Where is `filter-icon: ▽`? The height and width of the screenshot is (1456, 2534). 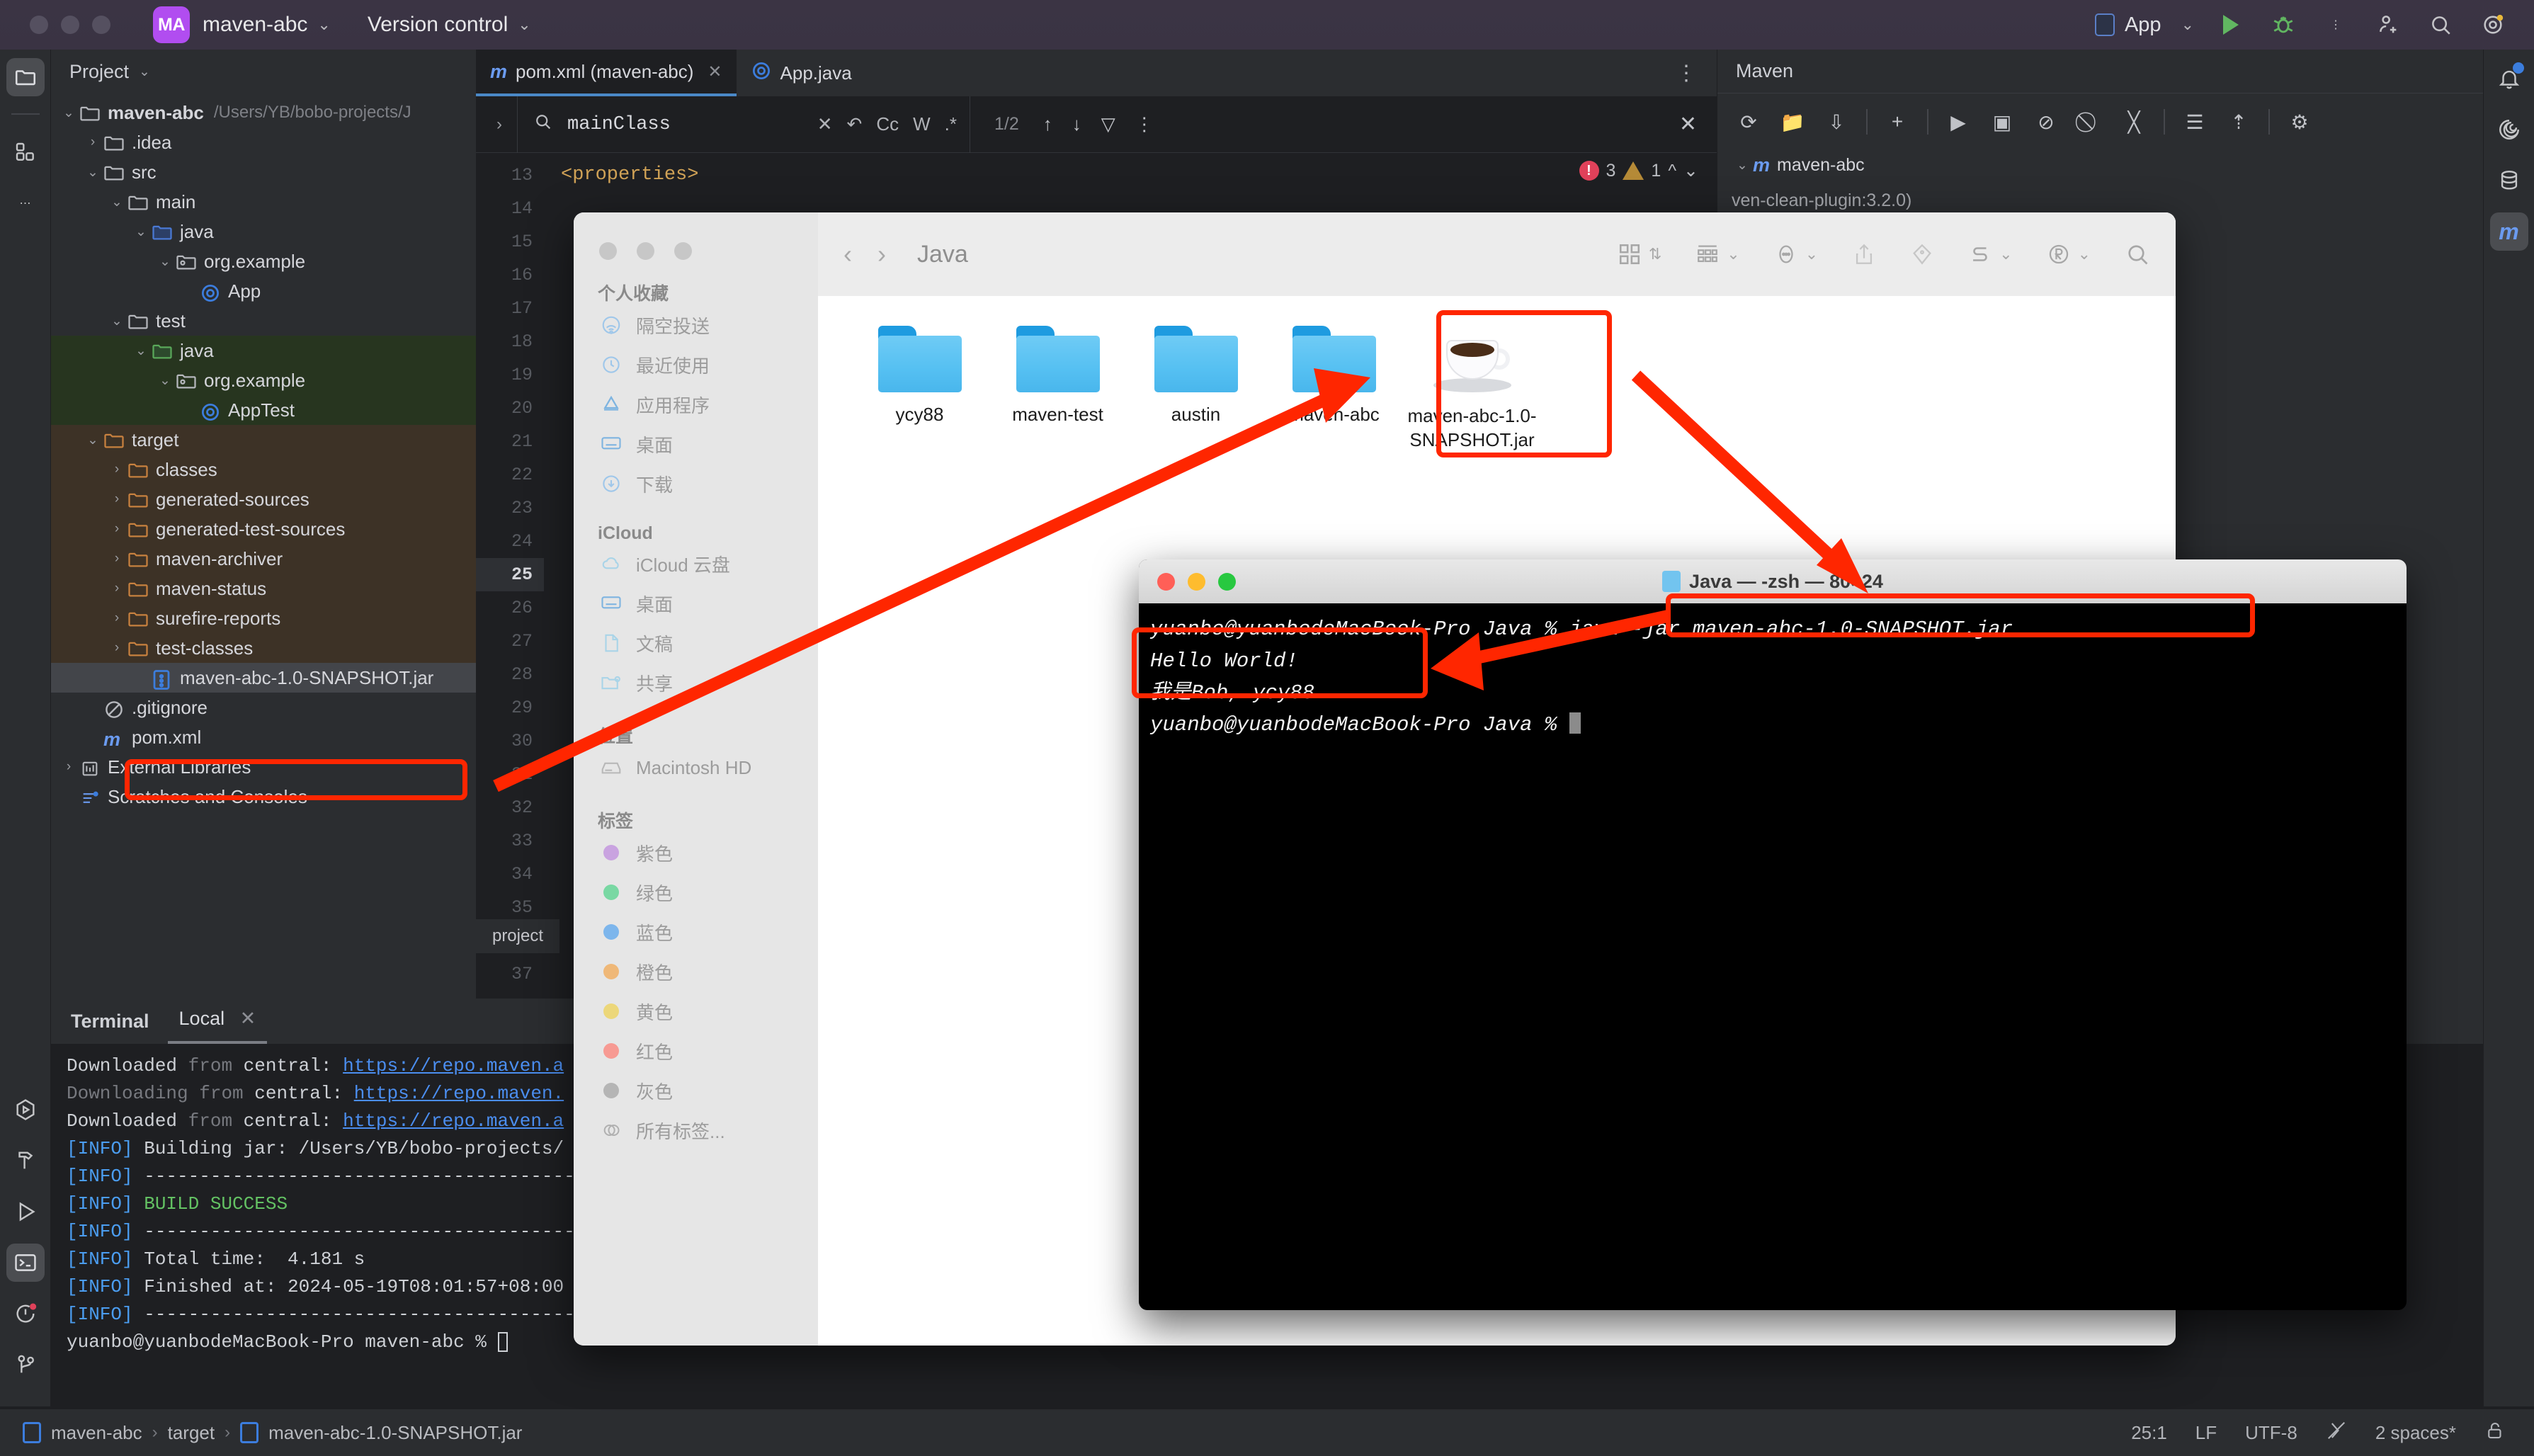
filter-icon: ▽ is located at coordinates (1108, 124).